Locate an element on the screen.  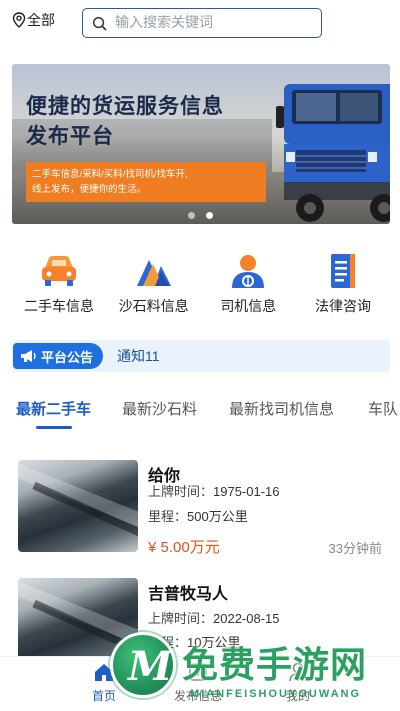
listing-time: 33分钟前 is located at coordinates (355, 548).